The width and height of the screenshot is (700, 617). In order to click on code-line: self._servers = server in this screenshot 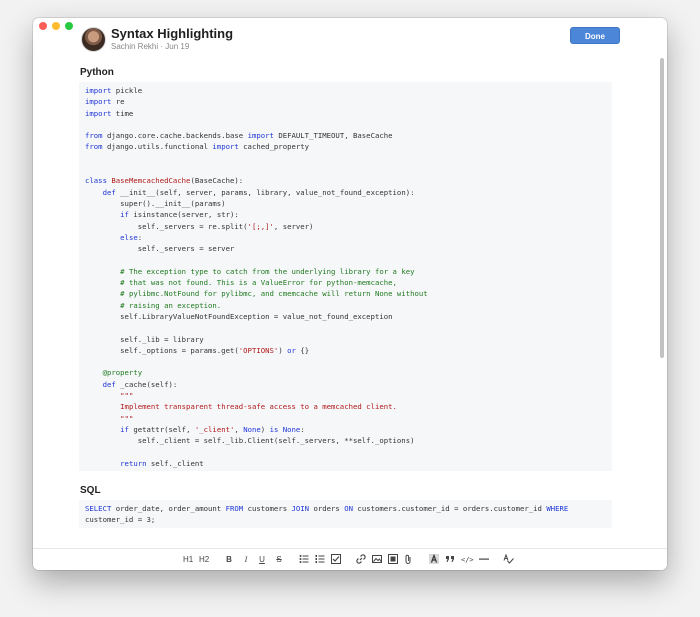, I will do `click(345, 248)`.